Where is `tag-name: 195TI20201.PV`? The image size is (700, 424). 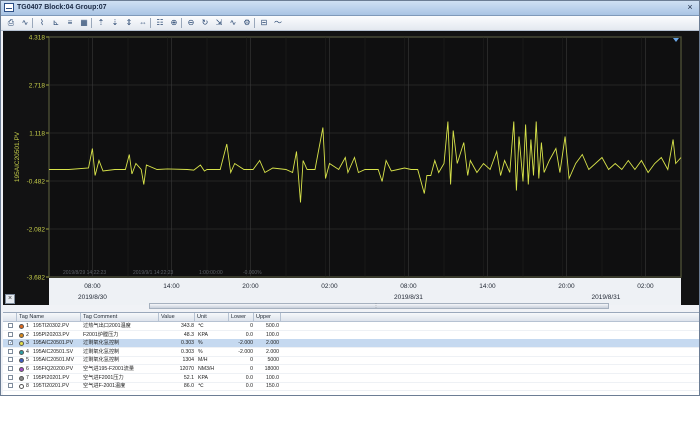
tag-name: 195TI20201.PV is located at coordinates (51, 386).